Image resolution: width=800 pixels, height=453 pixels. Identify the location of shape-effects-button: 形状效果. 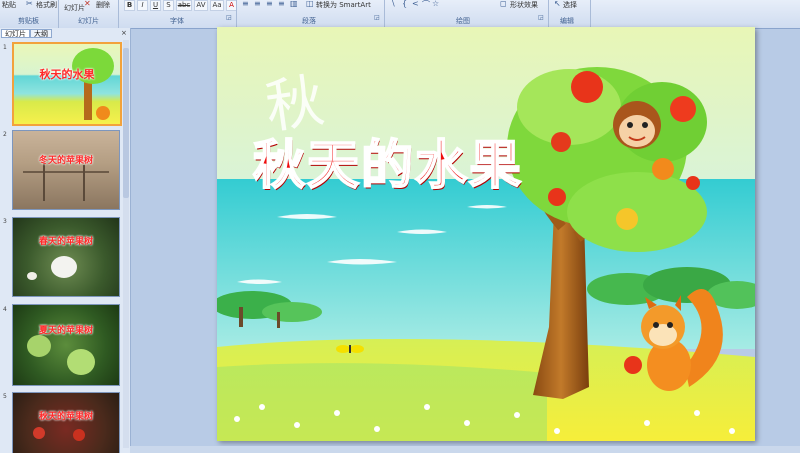
(524, 5).